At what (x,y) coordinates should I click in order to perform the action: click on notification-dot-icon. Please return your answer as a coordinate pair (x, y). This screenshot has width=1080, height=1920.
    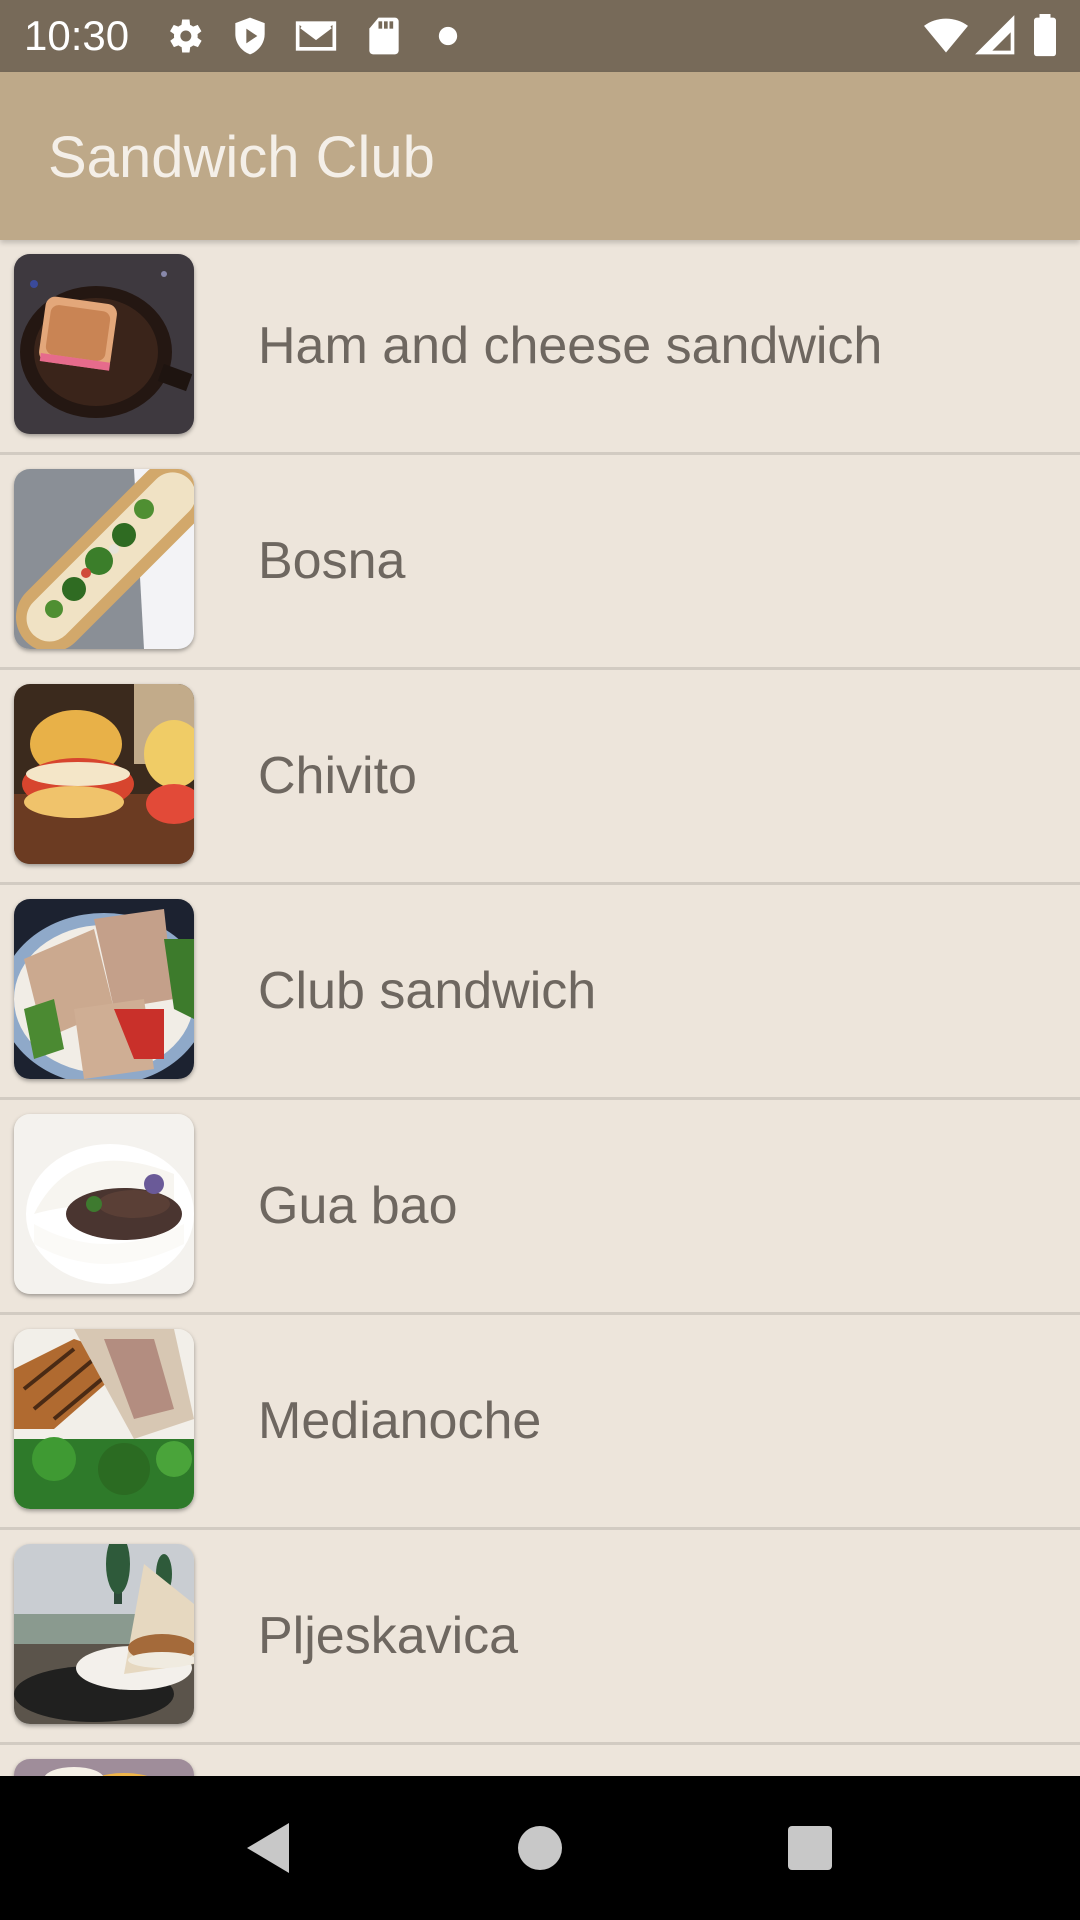
    Looking at the image, I should click on (448, 36).